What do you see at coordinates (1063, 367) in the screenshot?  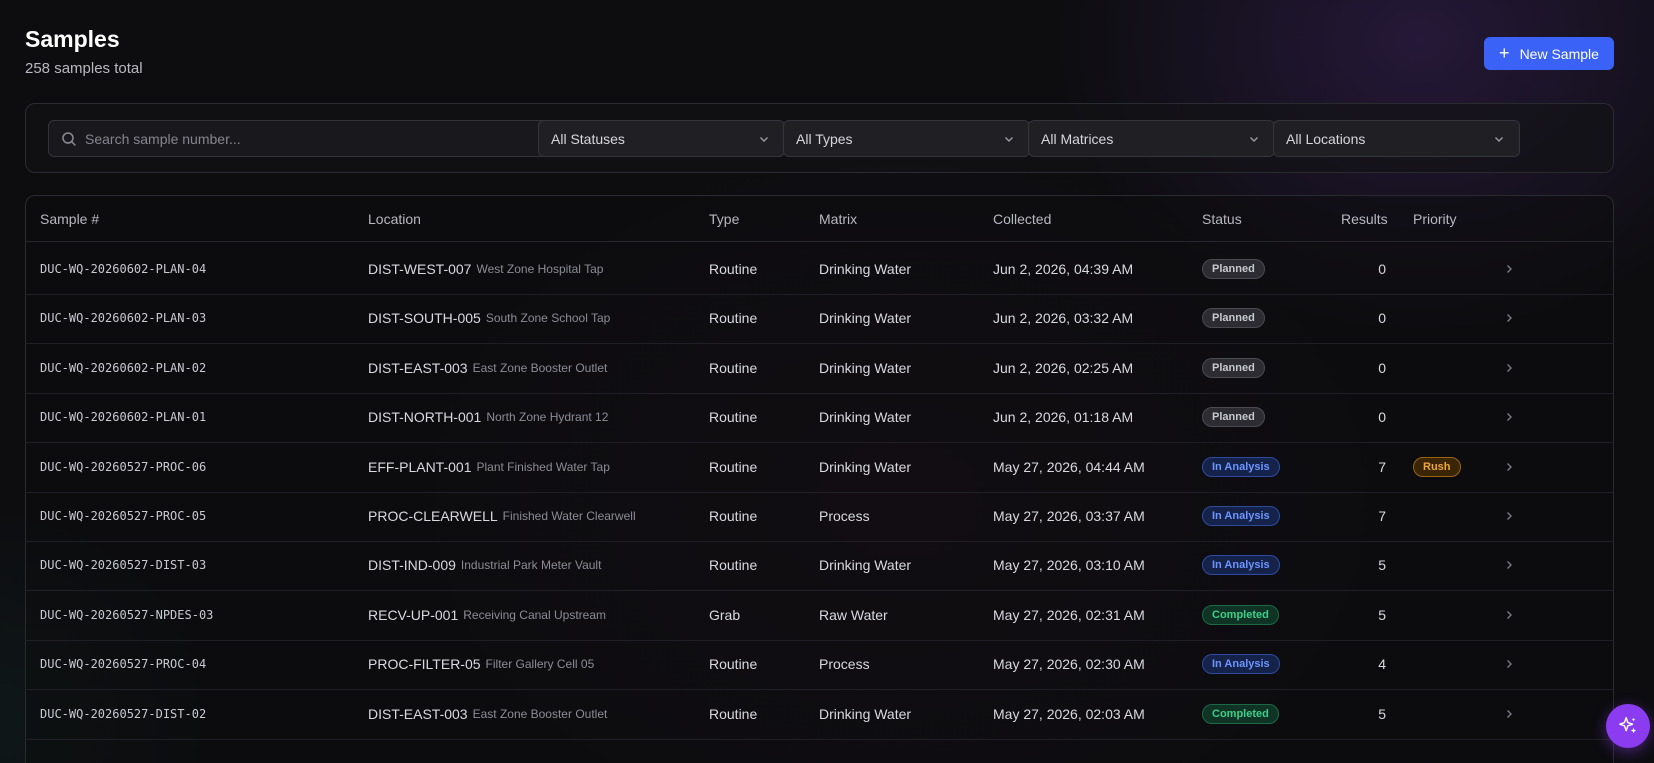 I see `collected-cell: Jun 2, 2026, 02:25 AM` at bounding box center [1063, 367].